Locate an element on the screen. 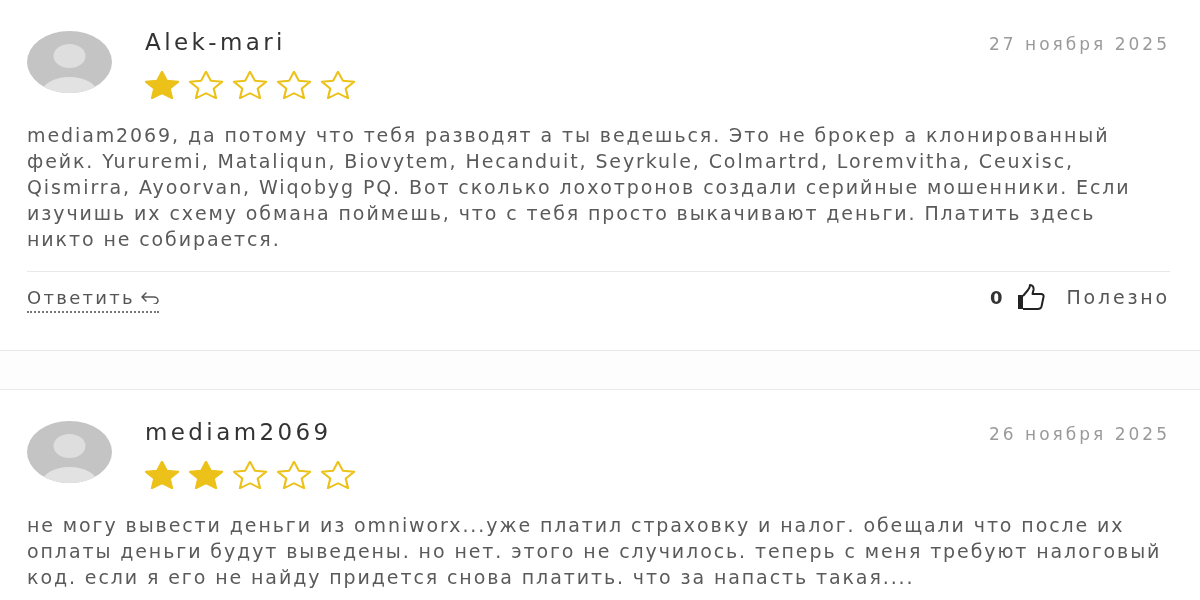  review-date: 27 ноября 2025 is located at coordinates (1079, 44).